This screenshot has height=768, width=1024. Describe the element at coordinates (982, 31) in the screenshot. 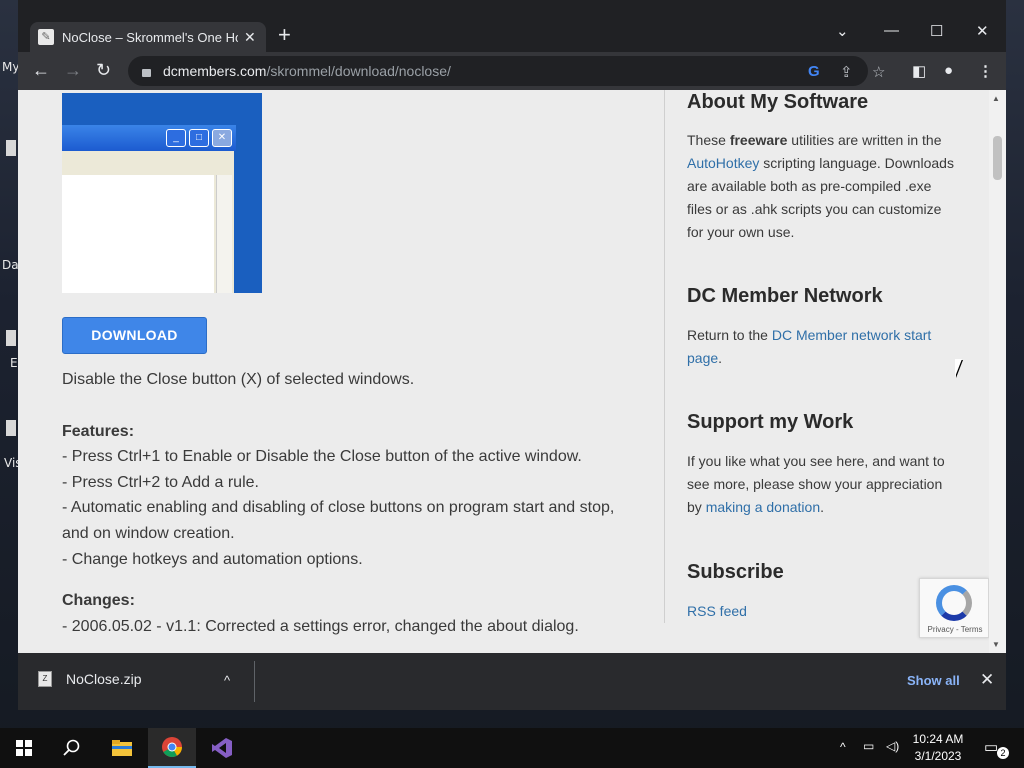

I see `window-close-button: ✕` at that location.